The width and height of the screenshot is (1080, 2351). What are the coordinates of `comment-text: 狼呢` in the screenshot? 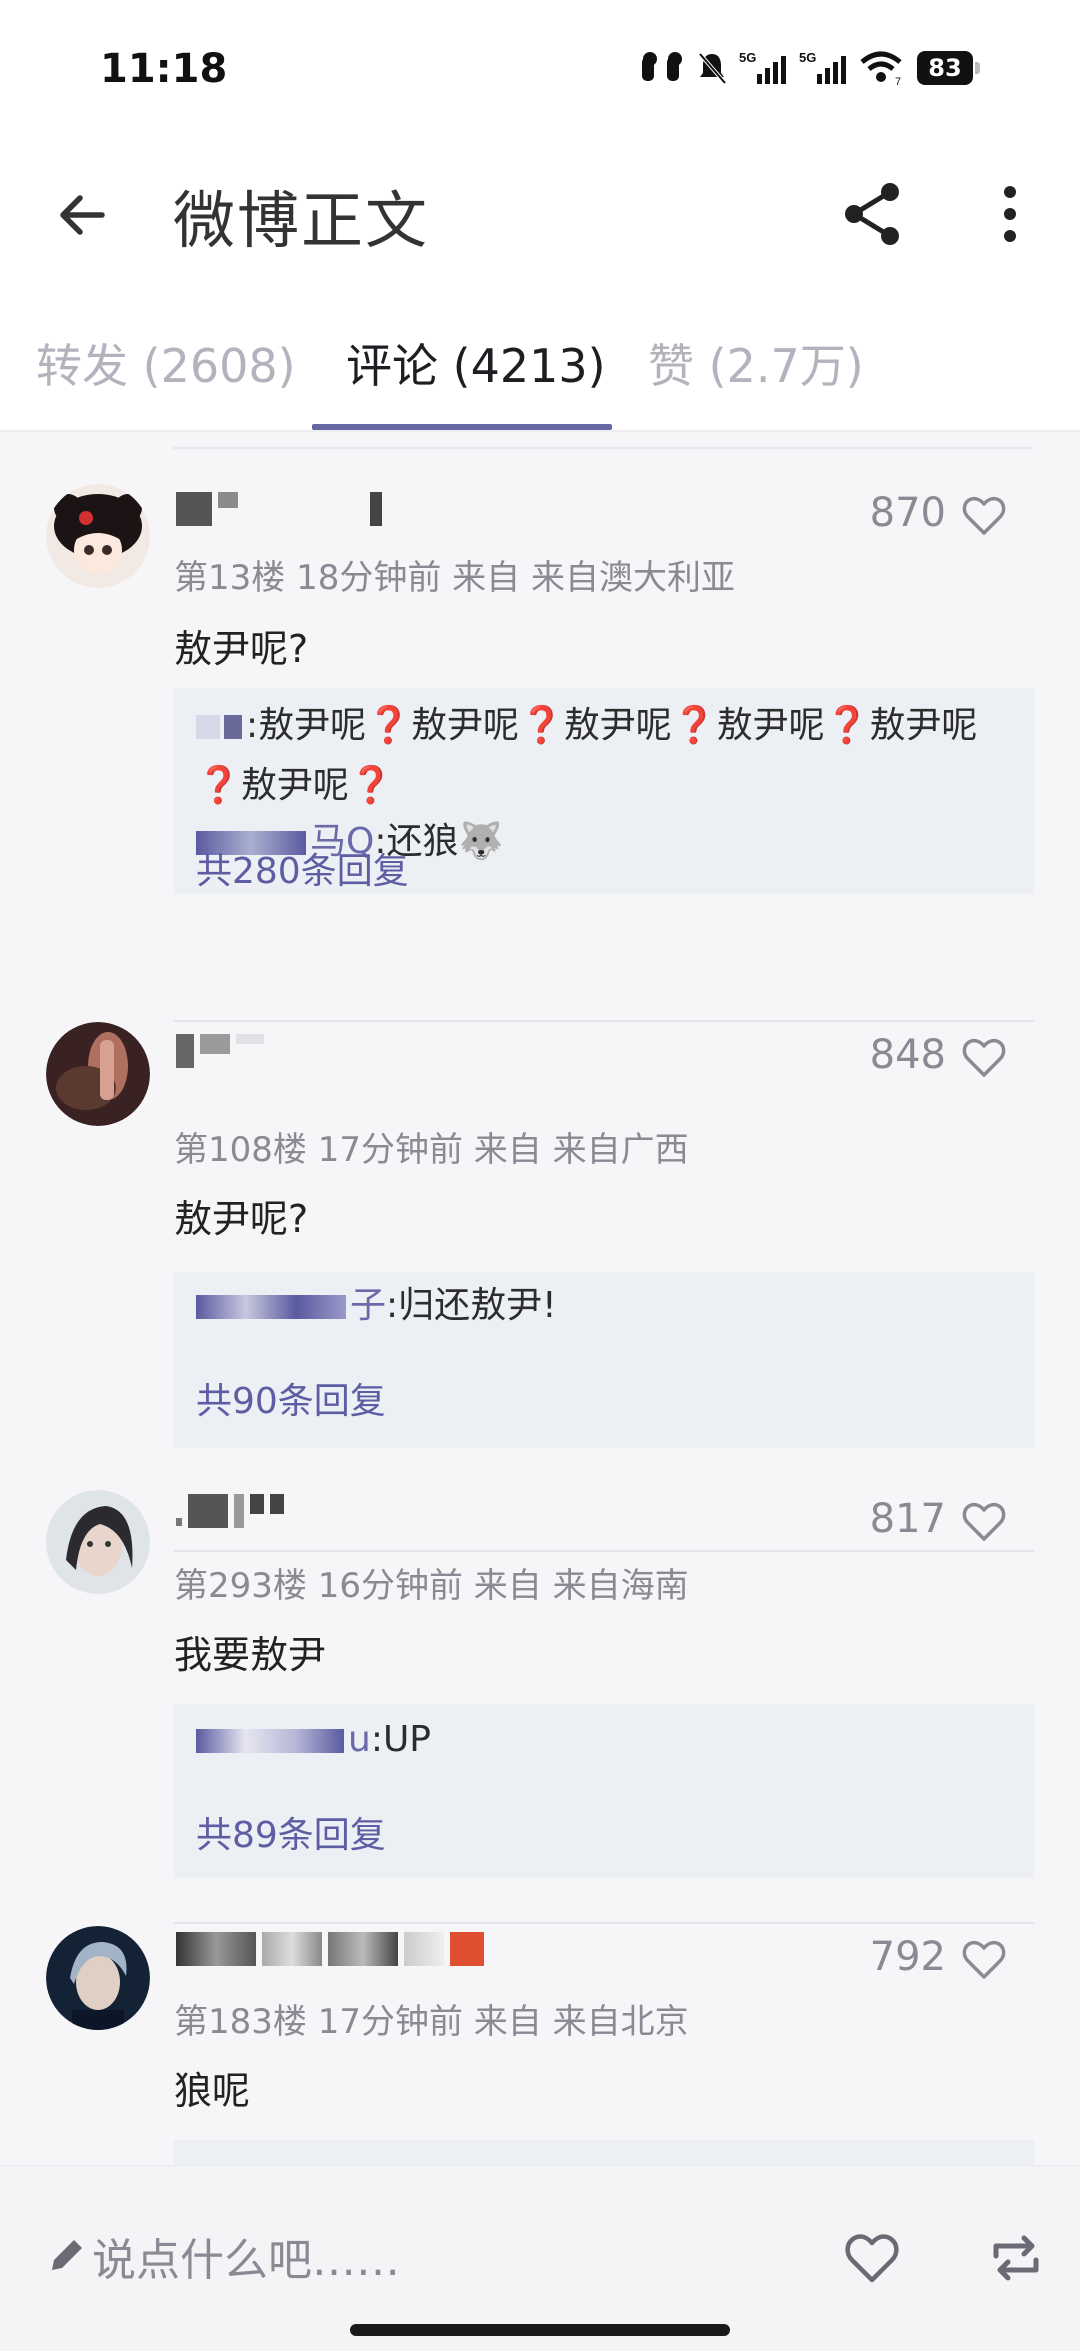 It's located at (212, 2091).